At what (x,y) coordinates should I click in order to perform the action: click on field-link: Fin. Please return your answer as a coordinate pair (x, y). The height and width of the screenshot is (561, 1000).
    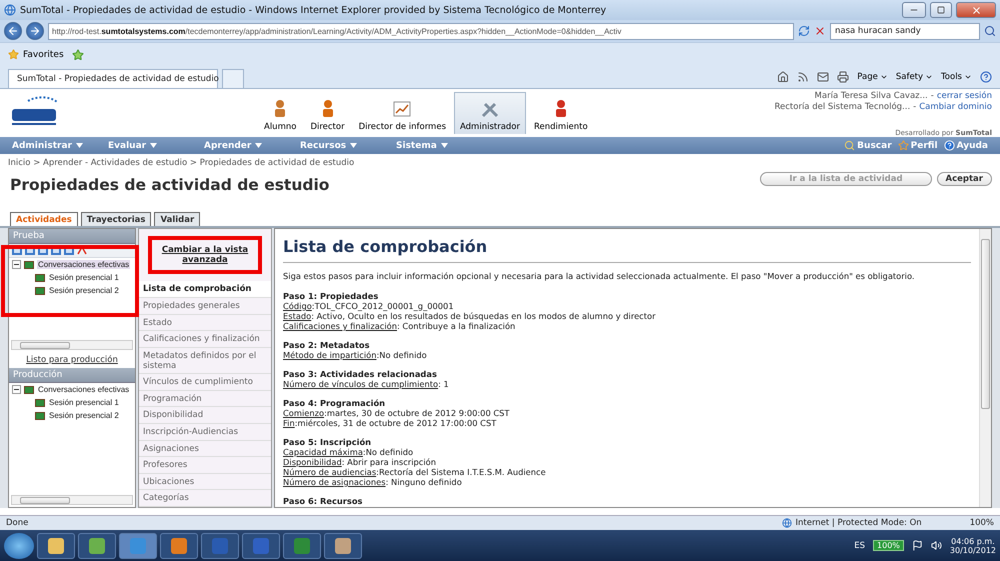
    Looking at the image, I should click on (289, 423).